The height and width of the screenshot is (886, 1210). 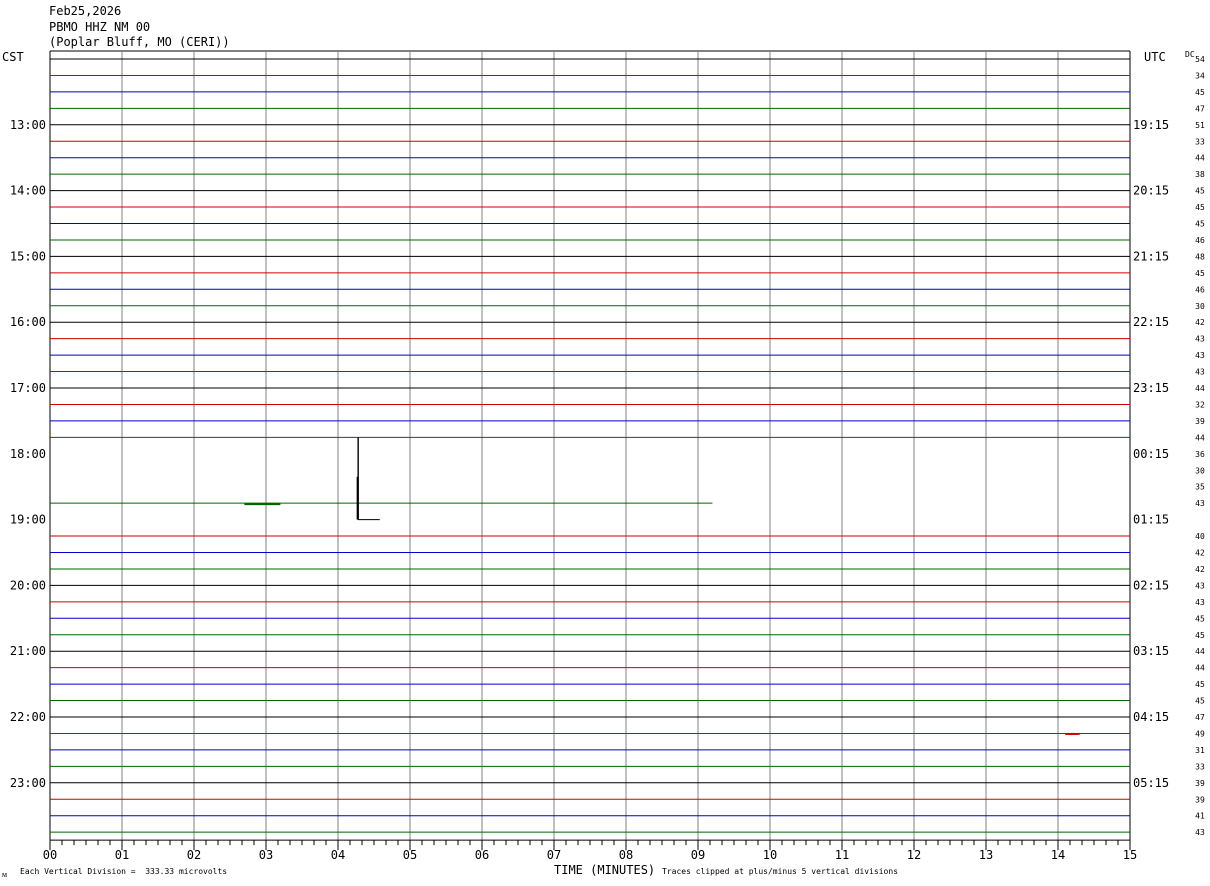 What do you see at coordinates (1151, 125) in the screenshot?
I see `utc-hour-label: 19:15` at bounding box center [1151, 125].